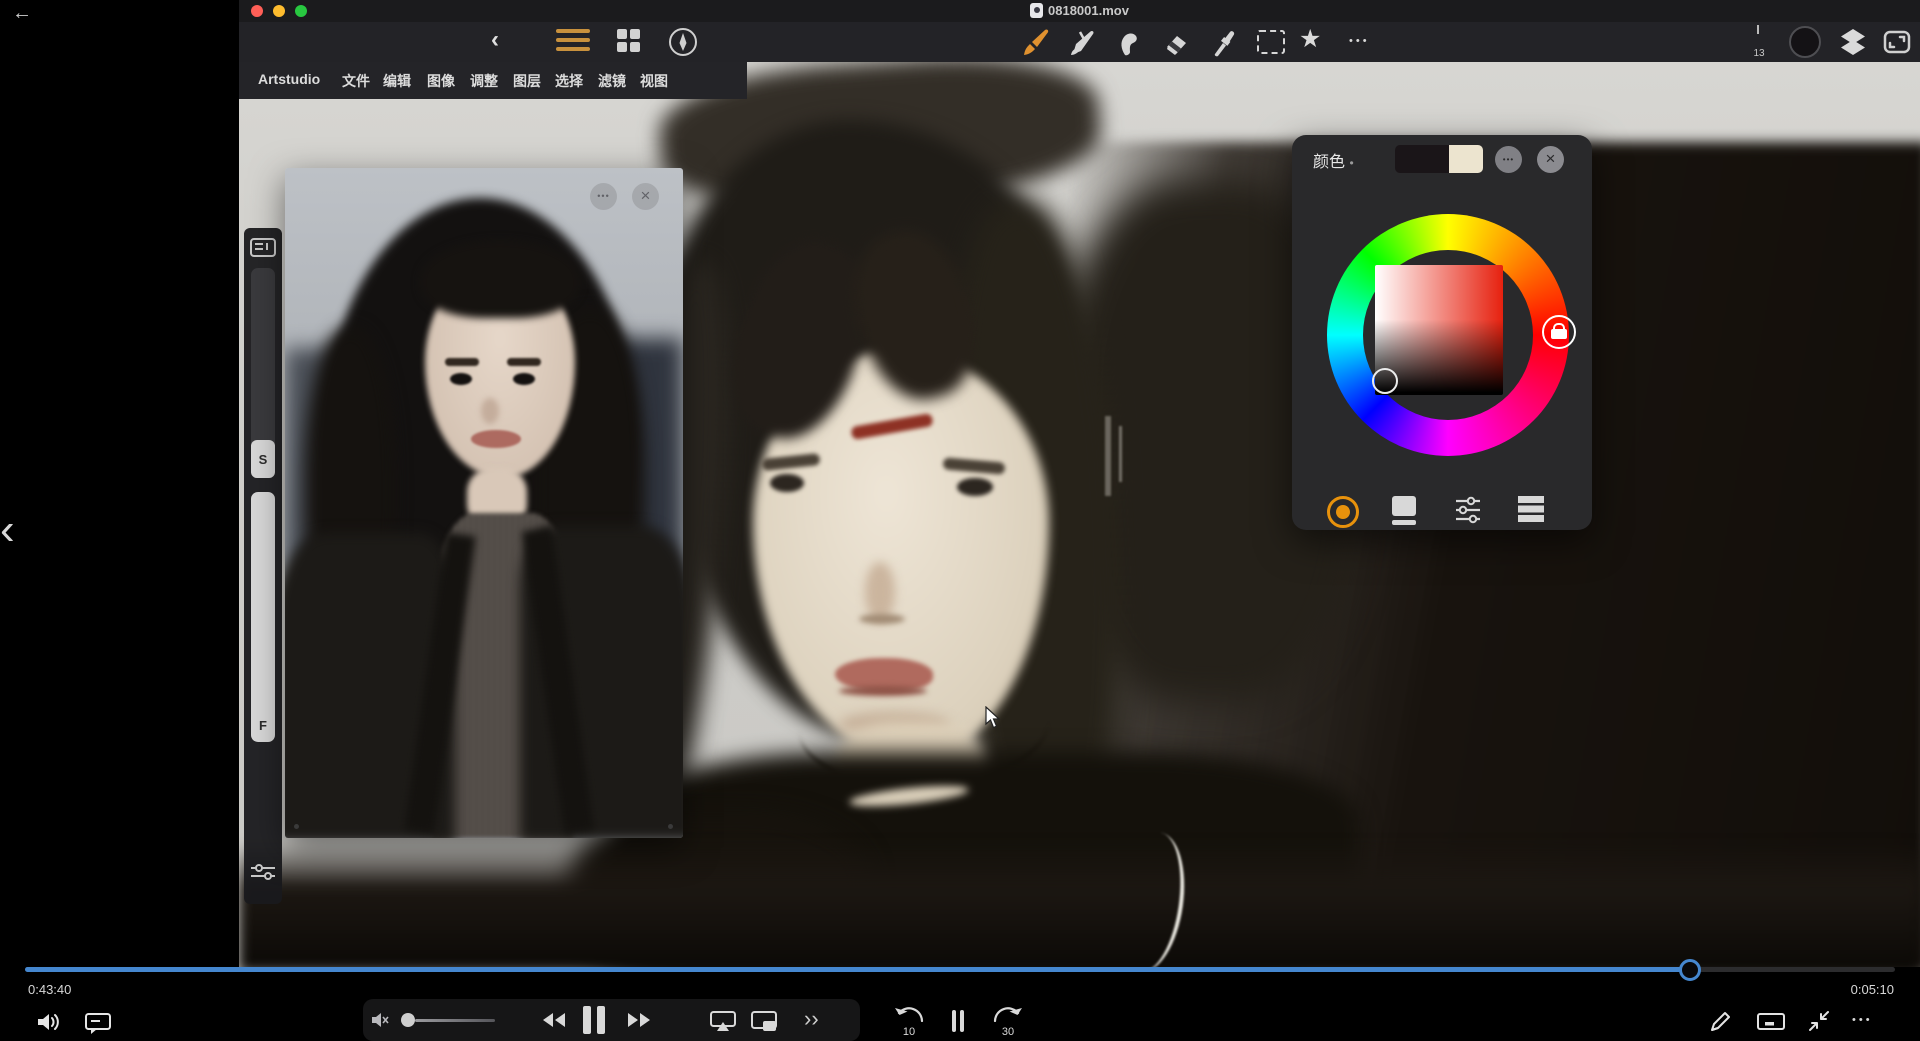  Describe the element at coordinates (573, 42) in the screenshot. I see `hamburger-menu-icon` at that location.